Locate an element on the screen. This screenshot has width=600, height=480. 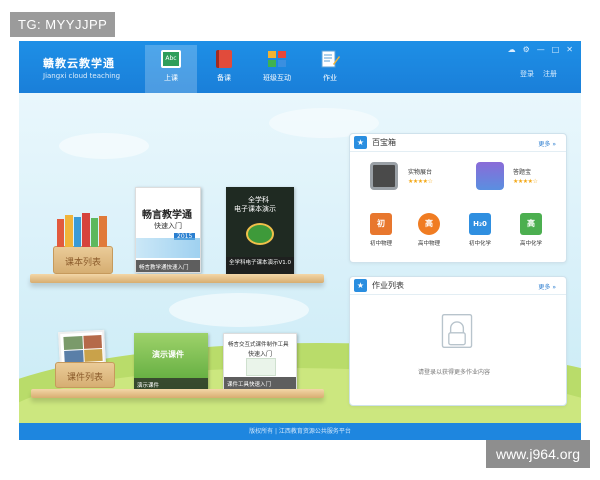
abc-board-icon: Abc is located at coordinates (171, 59).